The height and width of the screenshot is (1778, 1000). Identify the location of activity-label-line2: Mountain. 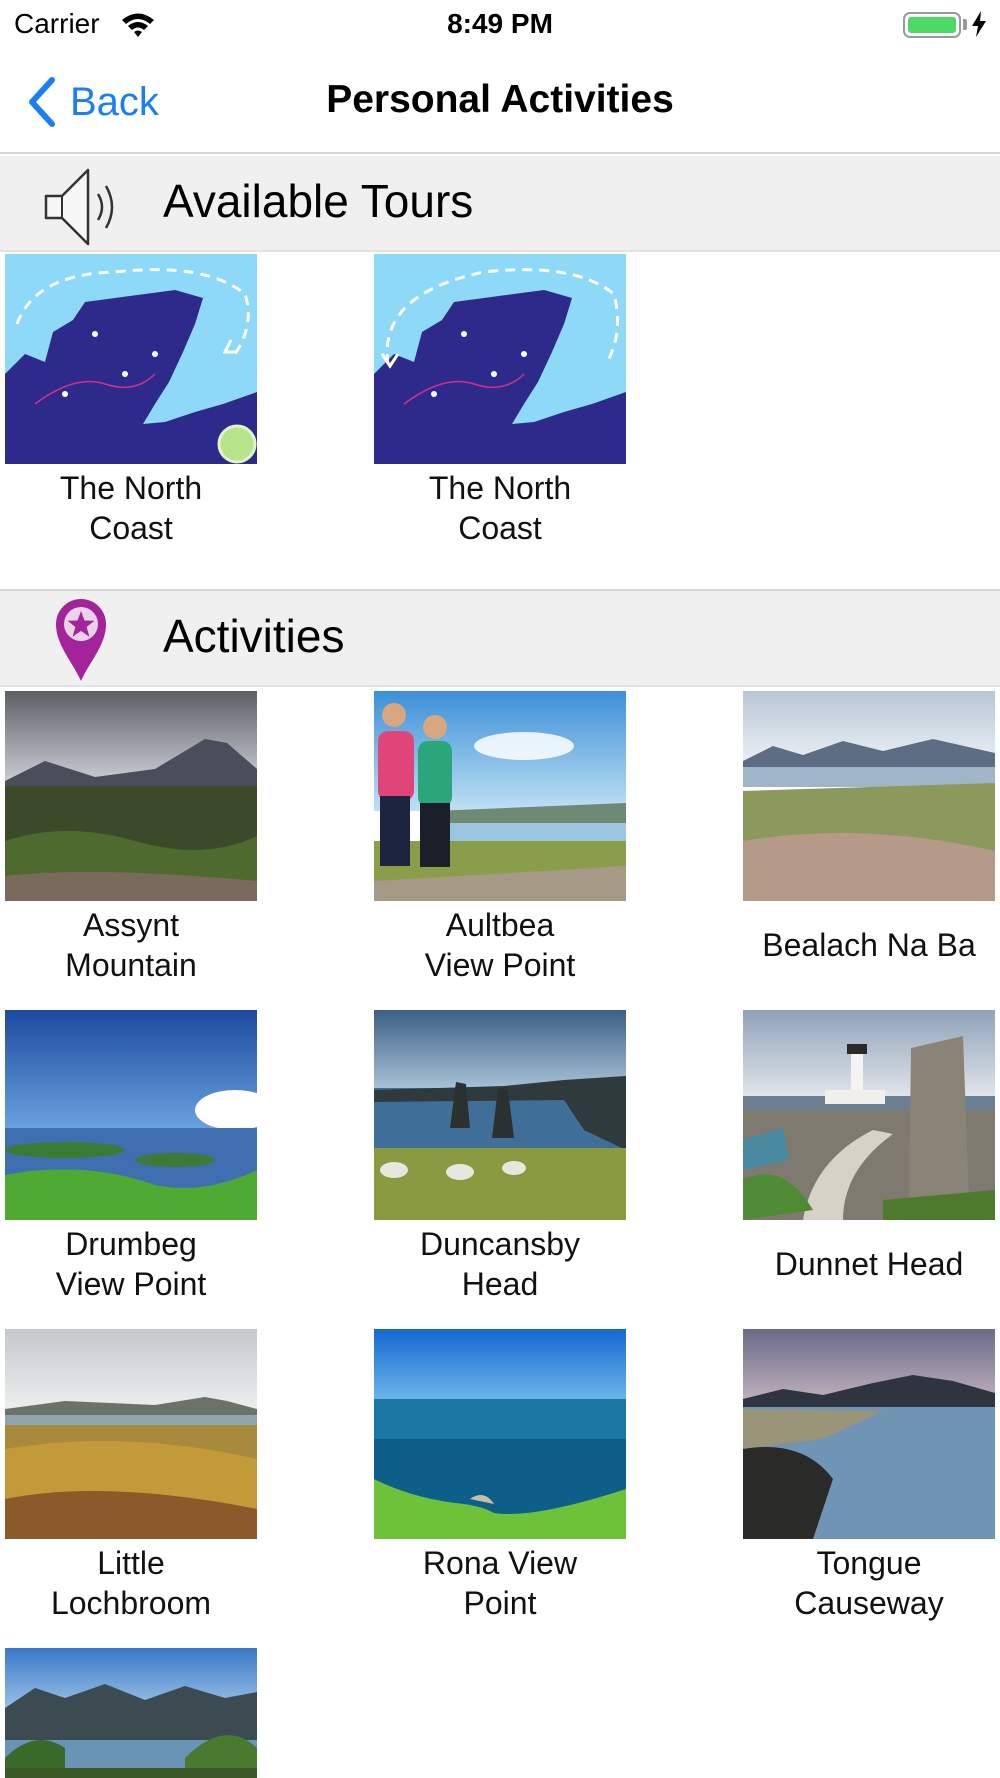
(131, 965).